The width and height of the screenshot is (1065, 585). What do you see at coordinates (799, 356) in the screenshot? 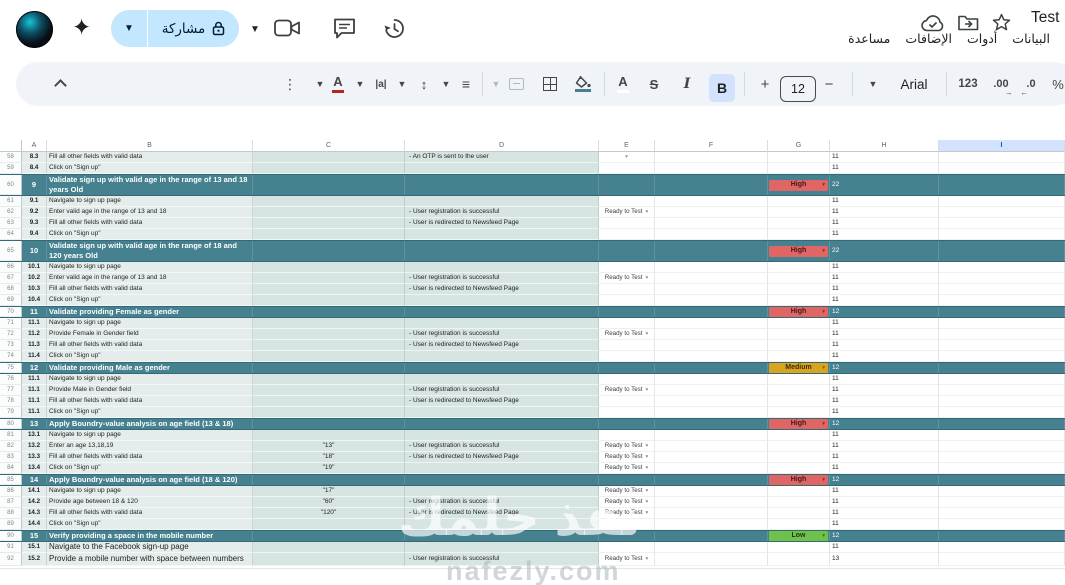
I see `cell-G74` at bounding box center [799, 356].